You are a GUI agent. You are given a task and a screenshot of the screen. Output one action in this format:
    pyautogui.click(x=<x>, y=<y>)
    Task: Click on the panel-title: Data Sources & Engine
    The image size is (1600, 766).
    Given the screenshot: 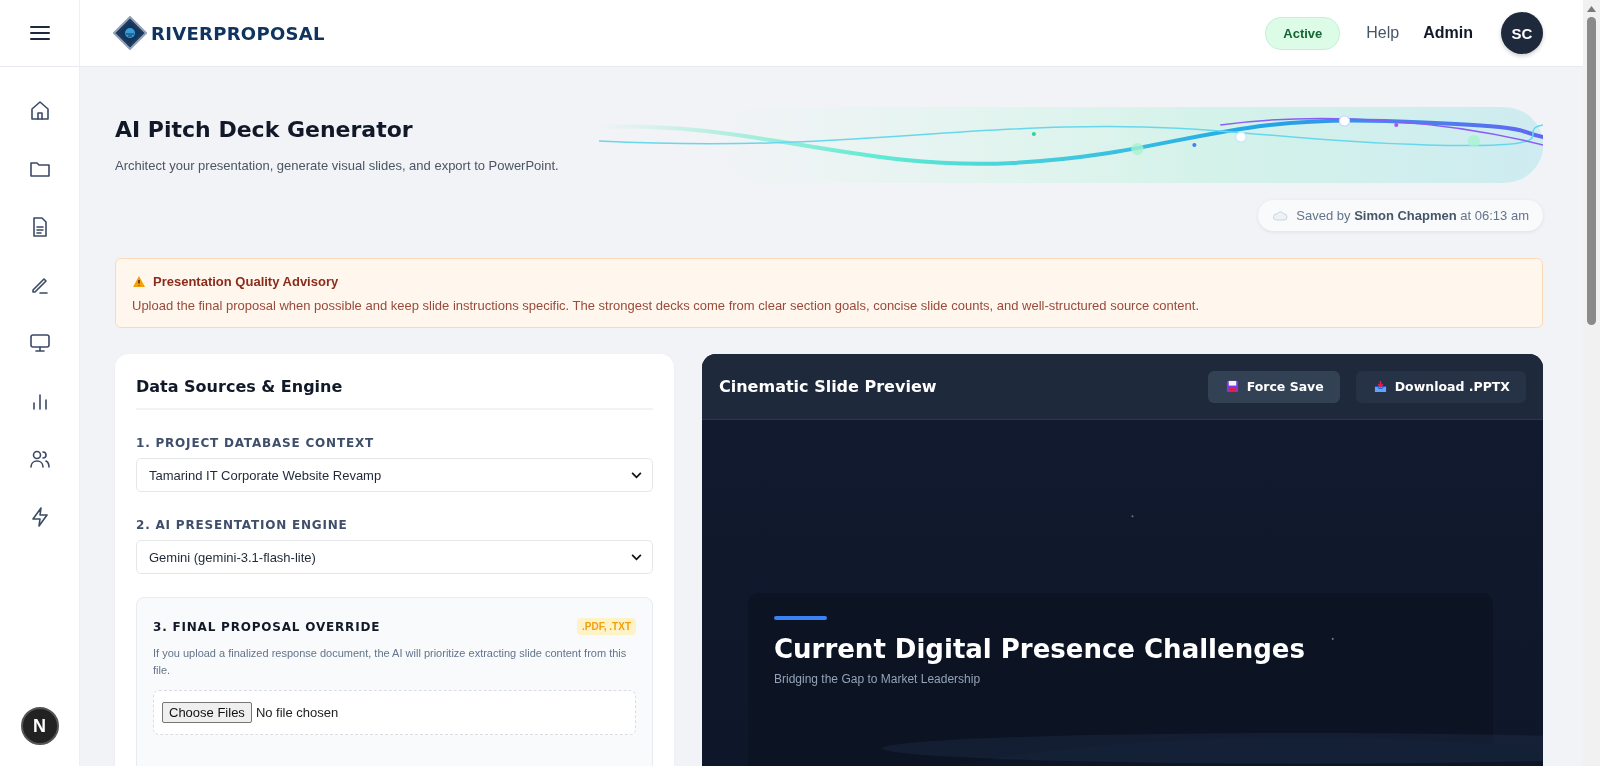 What is the action you would take?
    pyautogui.click(x=394, y=393)
    